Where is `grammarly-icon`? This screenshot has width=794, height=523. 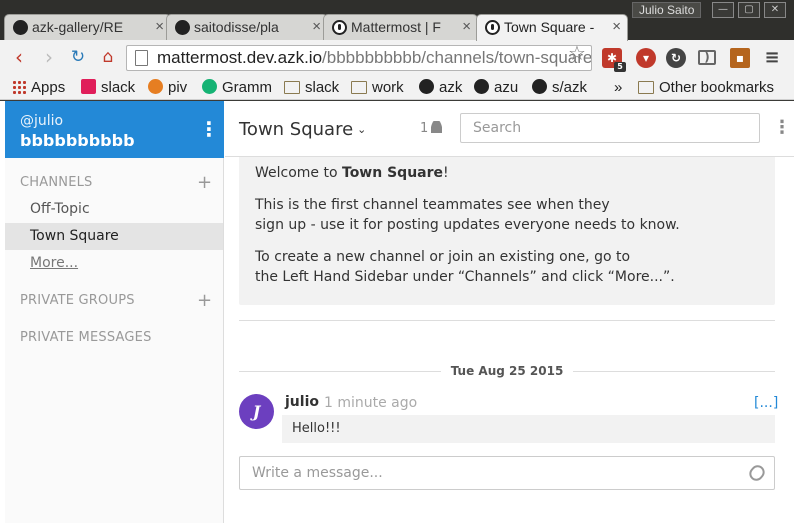 grammarly-icon is located at coordinates (209, 86).